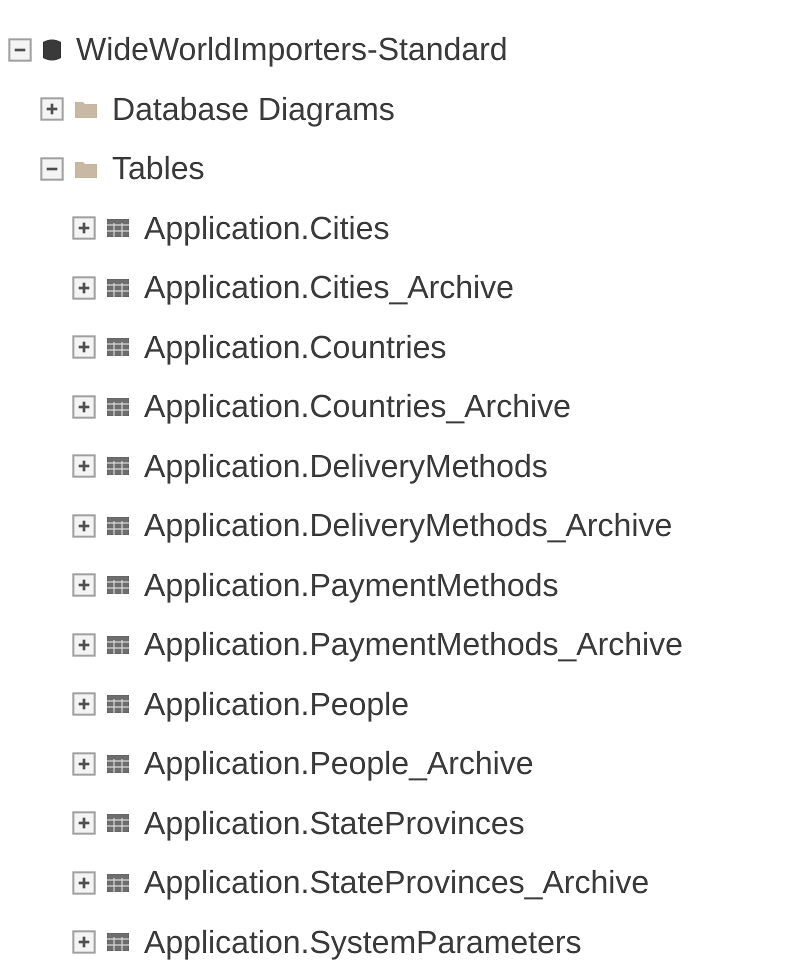  Describe the element at coordinates (158, 169) in the screenshot. I see `tree-item-label: Tables` at that location.